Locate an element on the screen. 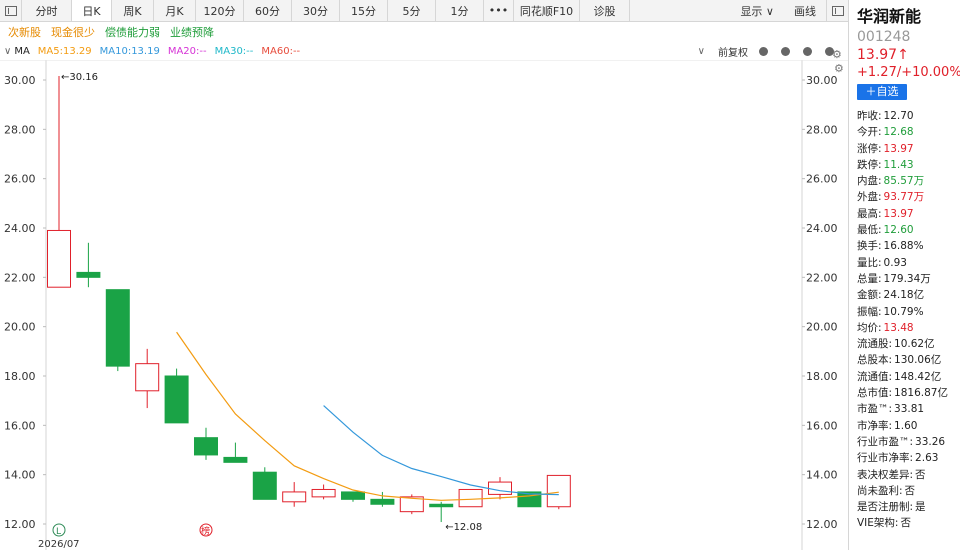 This screenshot has width=960, height=550. stat-label: 振幅: is located at coordinates (869, 311).